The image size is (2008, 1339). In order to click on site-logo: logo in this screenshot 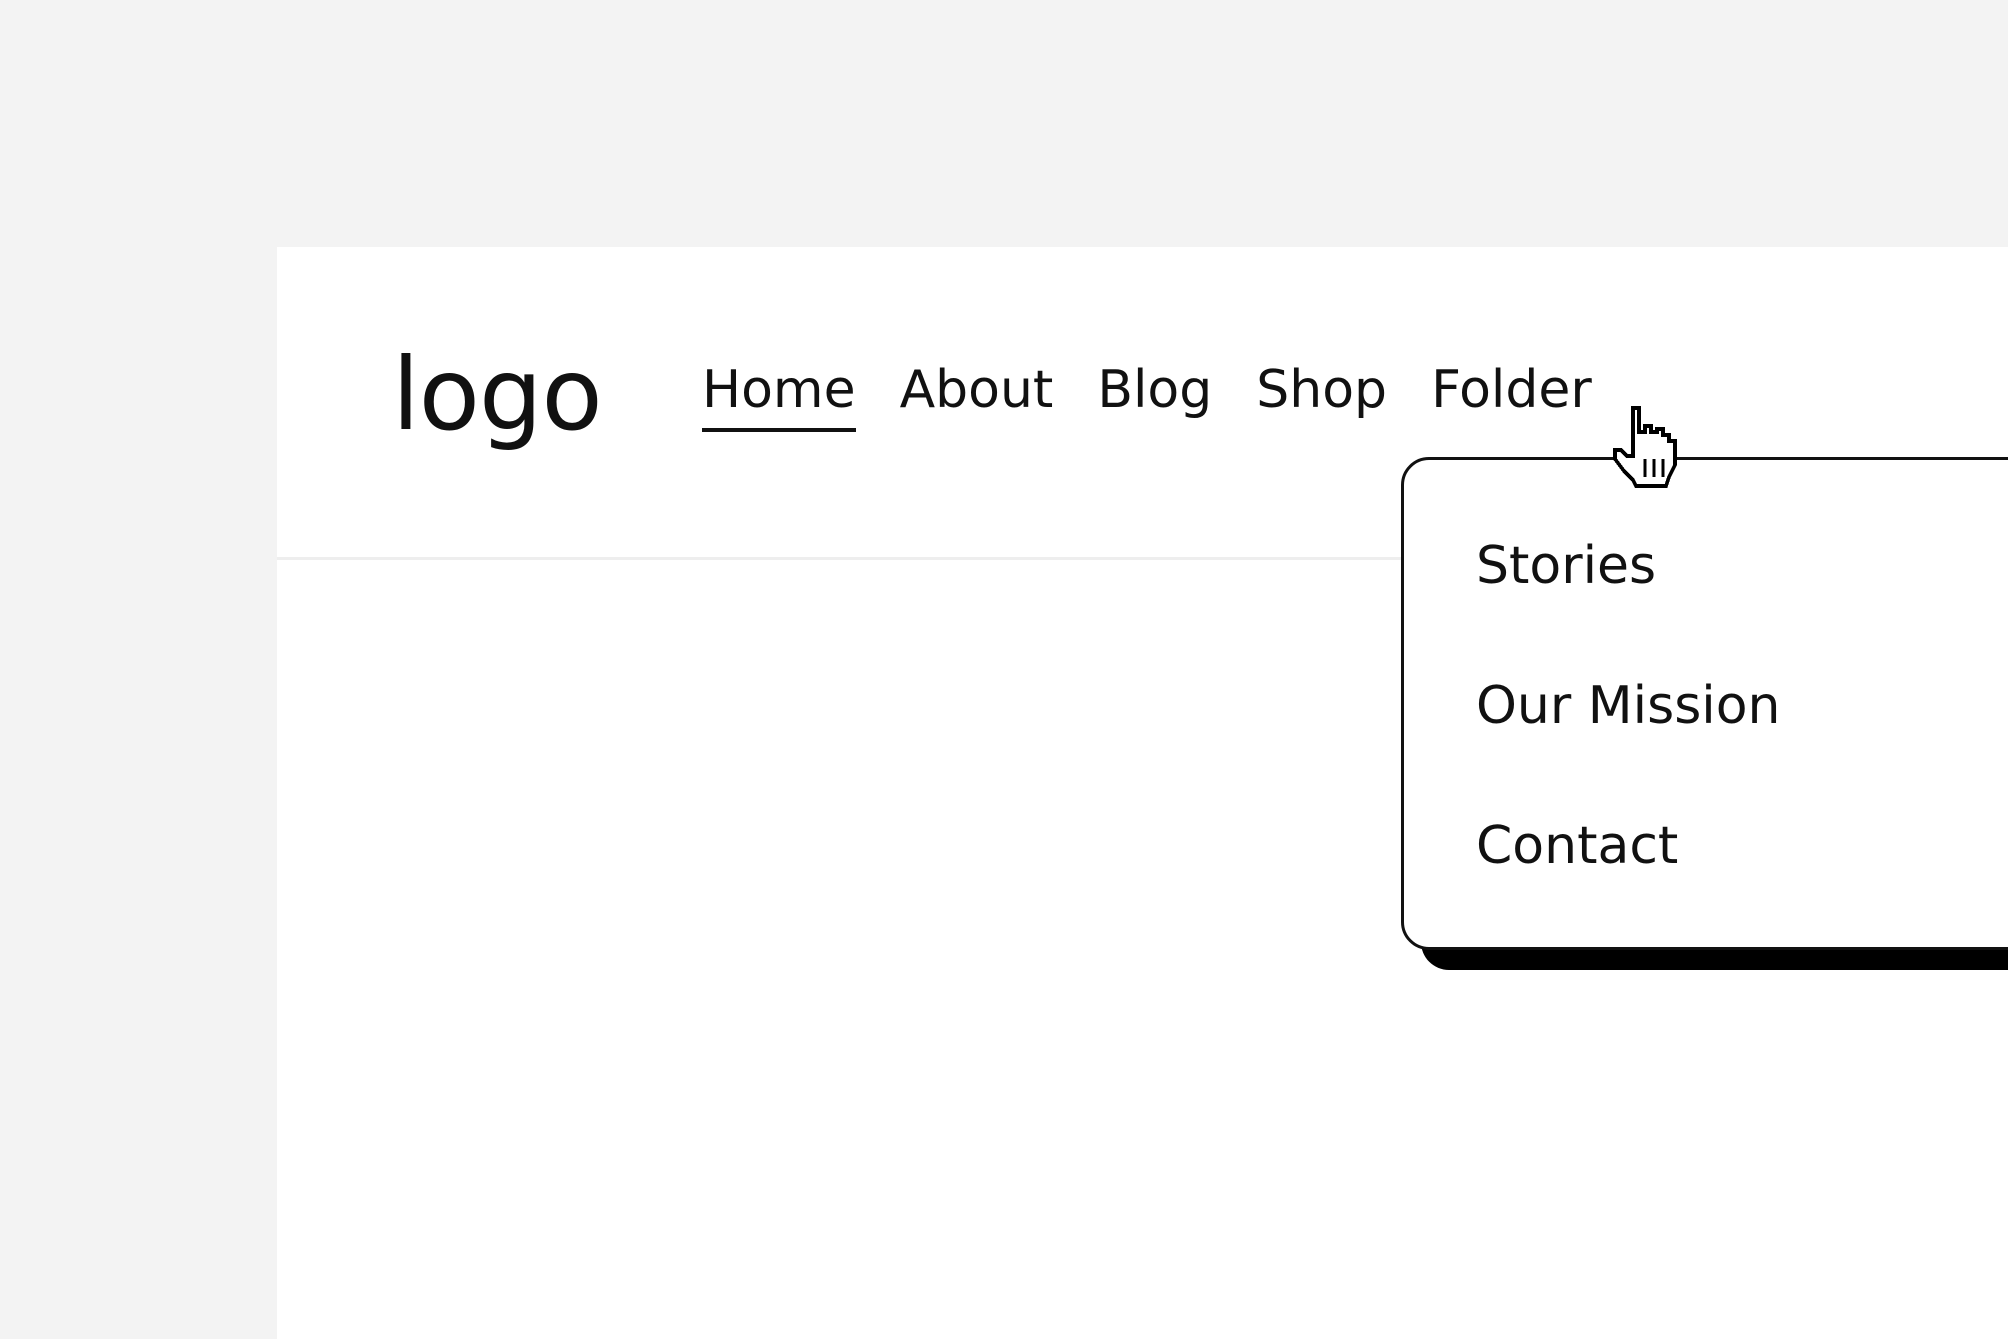, I will do `click(497, 395)`.